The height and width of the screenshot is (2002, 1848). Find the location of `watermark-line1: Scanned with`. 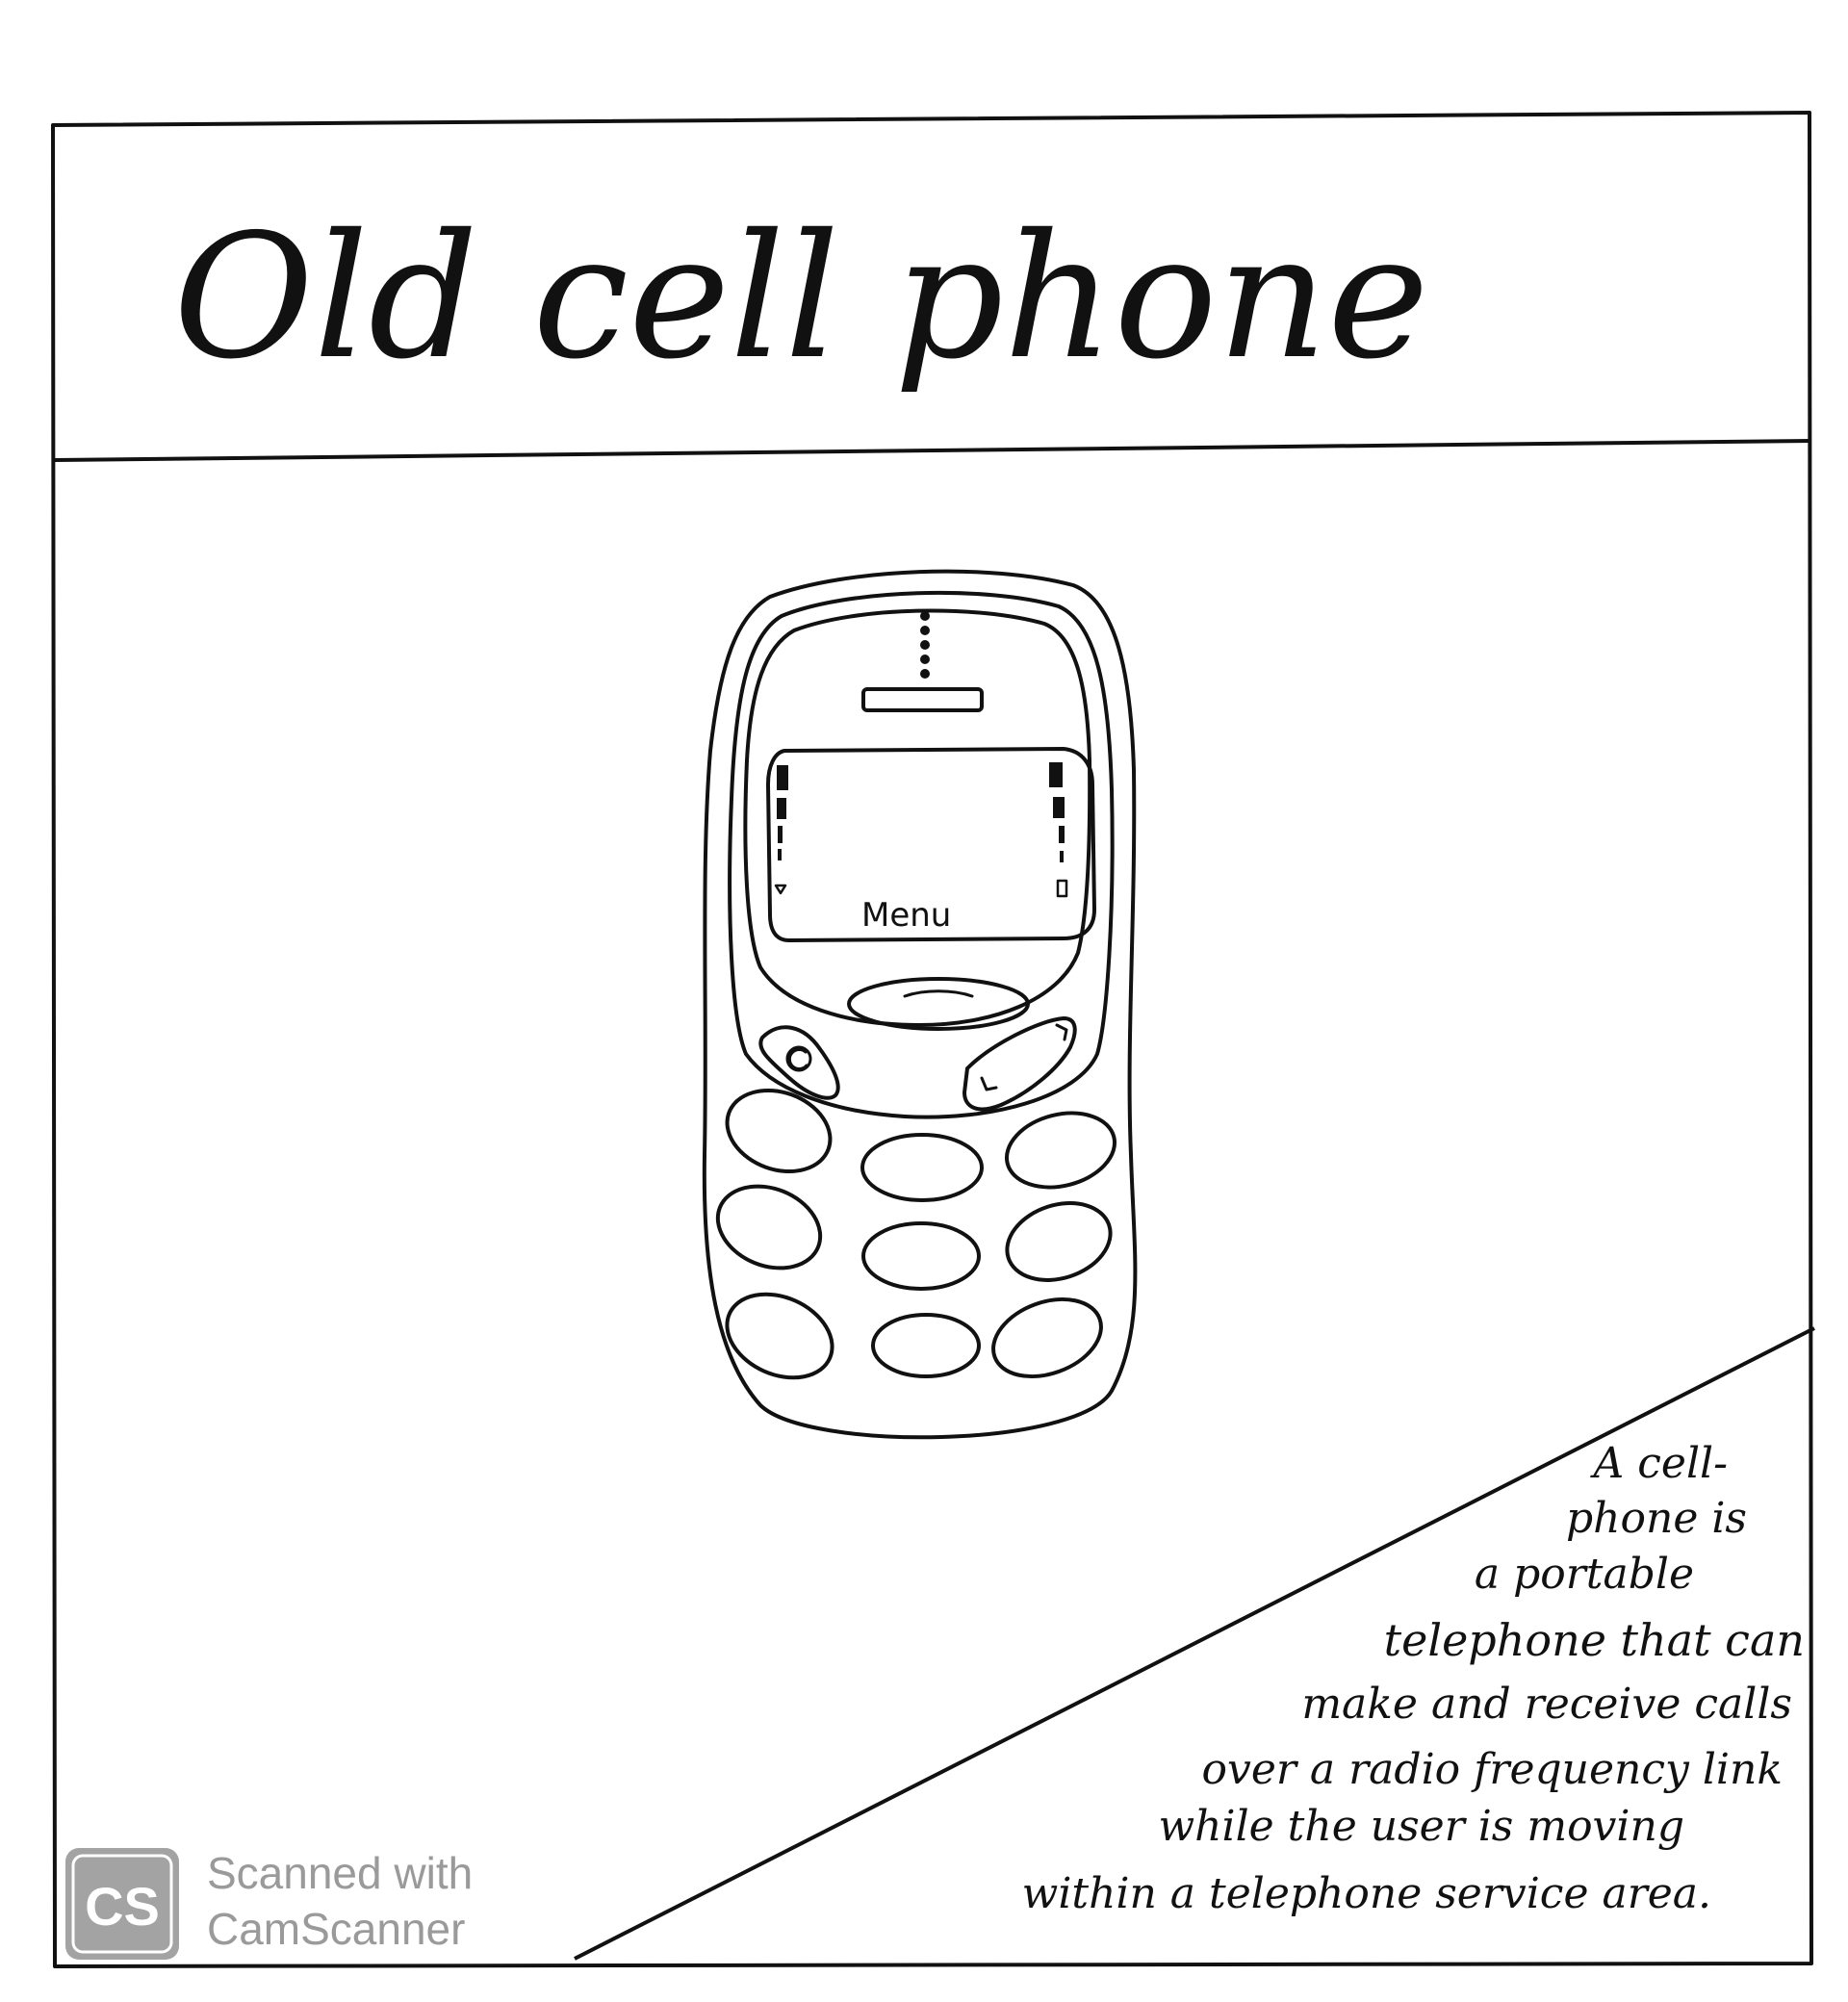

watermark-line1: Scanned with is located at coordinates (340, 1873).